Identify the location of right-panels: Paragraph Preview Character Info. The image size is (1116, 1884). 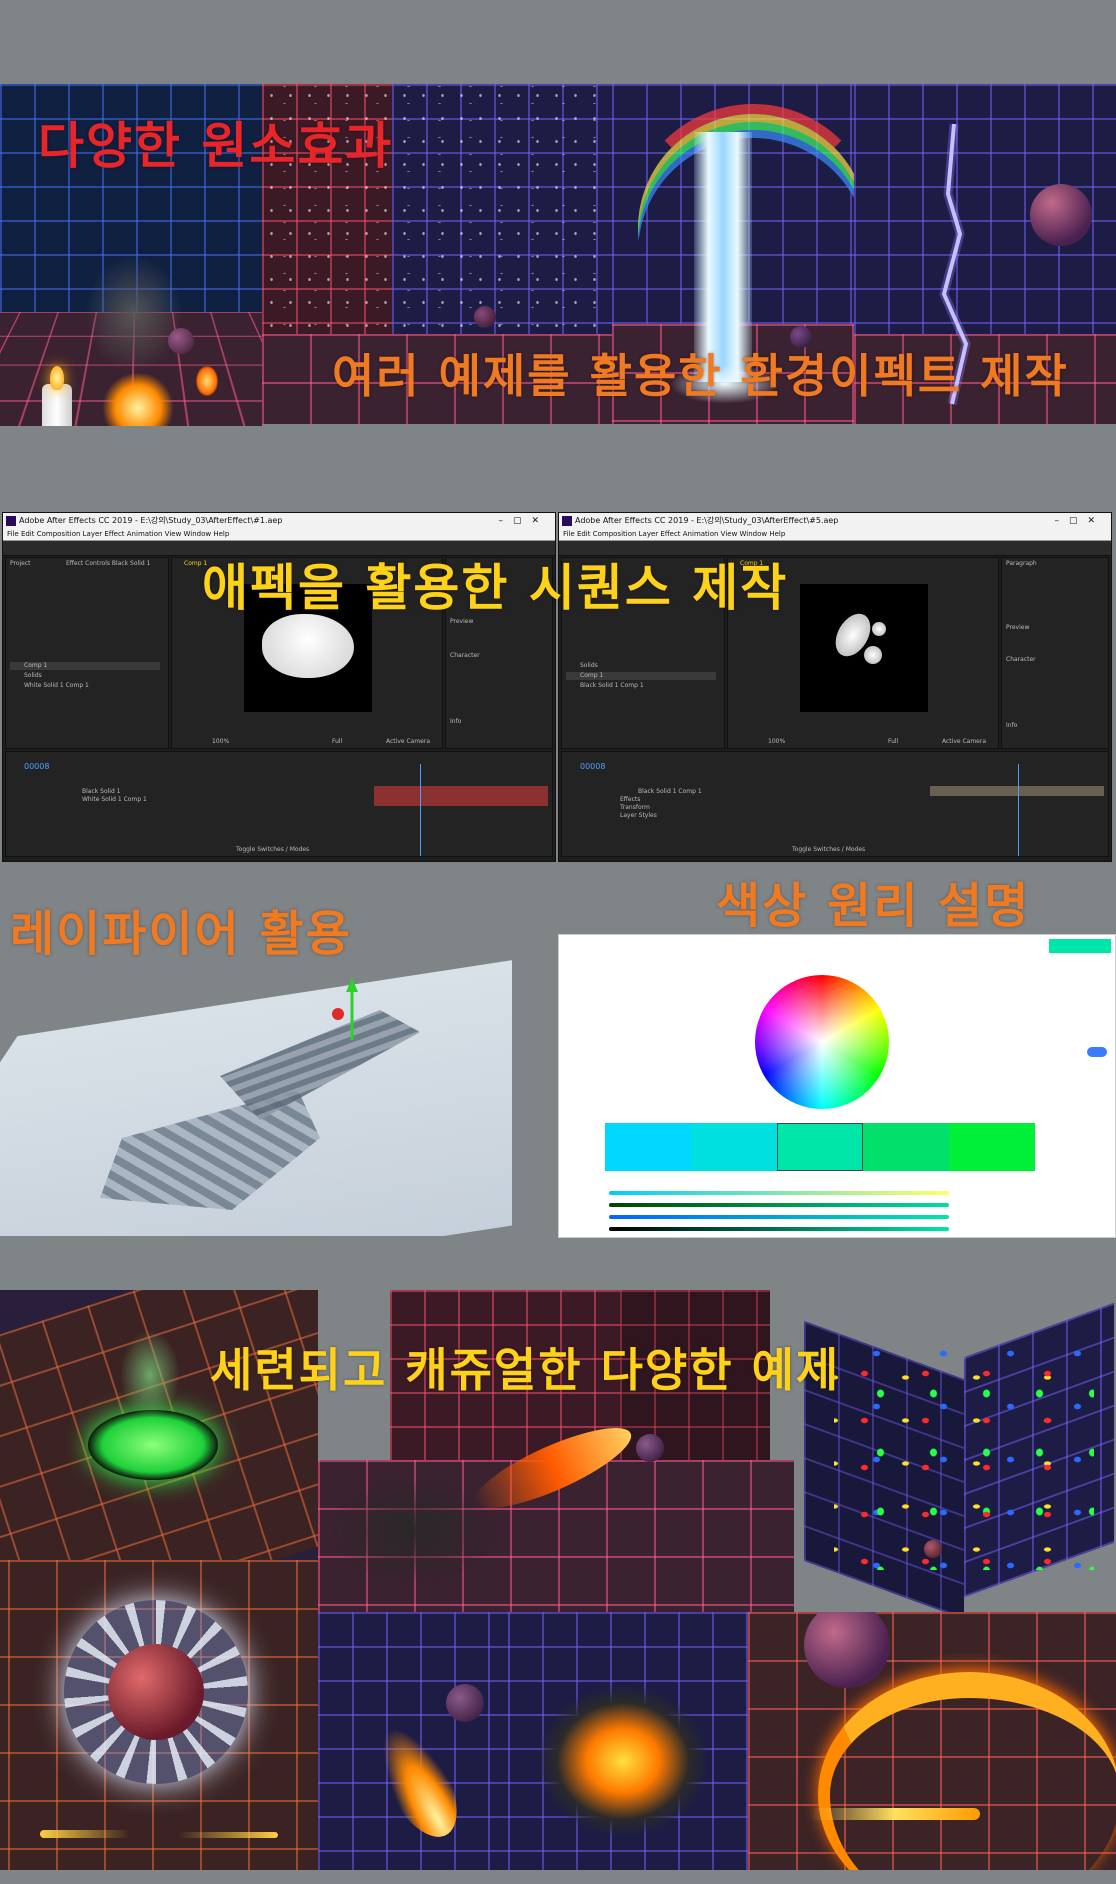
(1055, 653).